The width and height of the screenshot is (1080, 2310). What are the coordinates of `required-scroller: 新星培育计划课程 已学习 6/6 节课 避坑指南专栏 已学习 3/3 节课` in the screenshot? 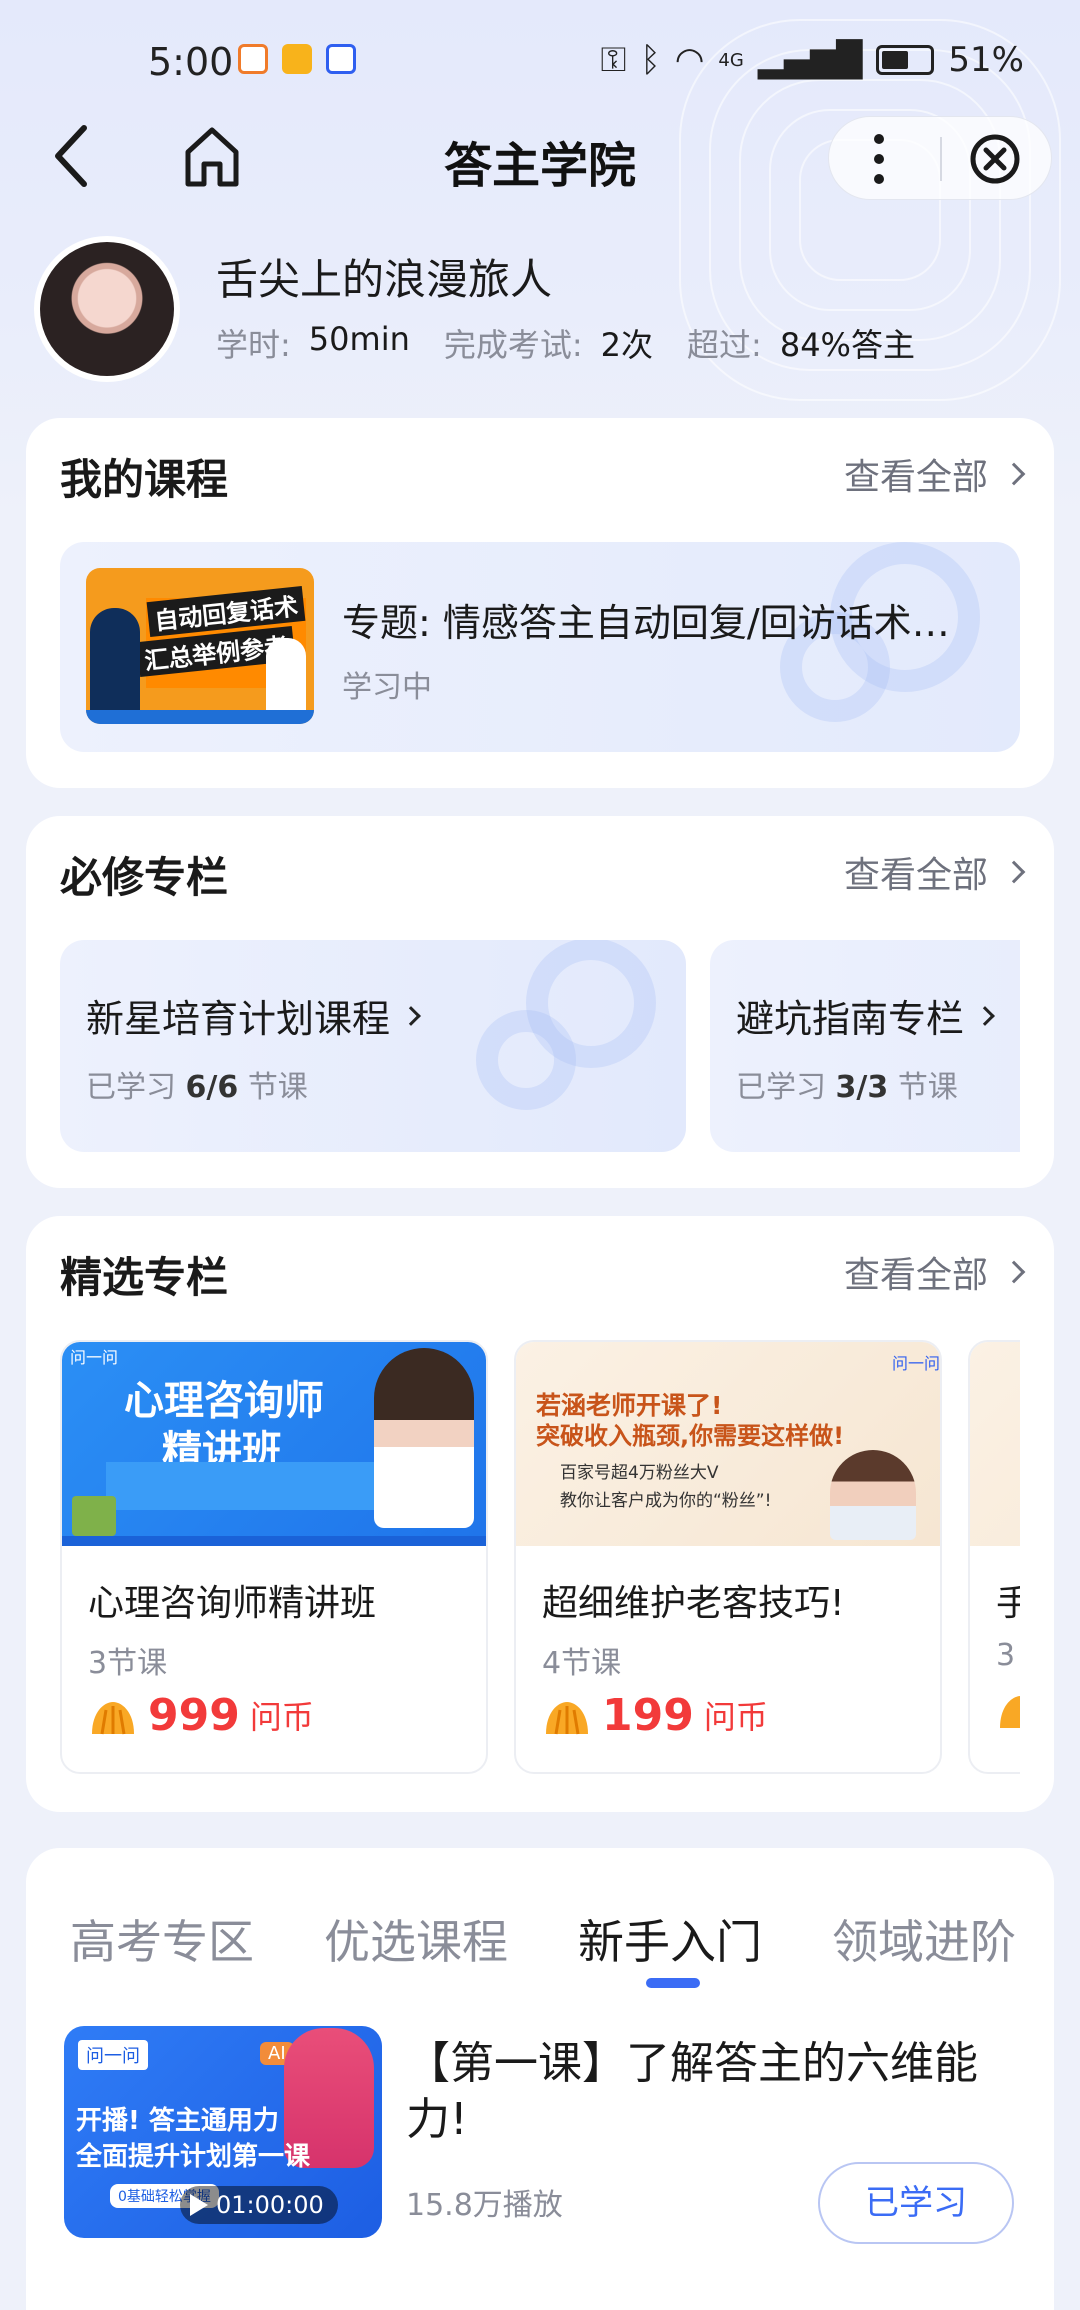 It's located at (540, 1002).